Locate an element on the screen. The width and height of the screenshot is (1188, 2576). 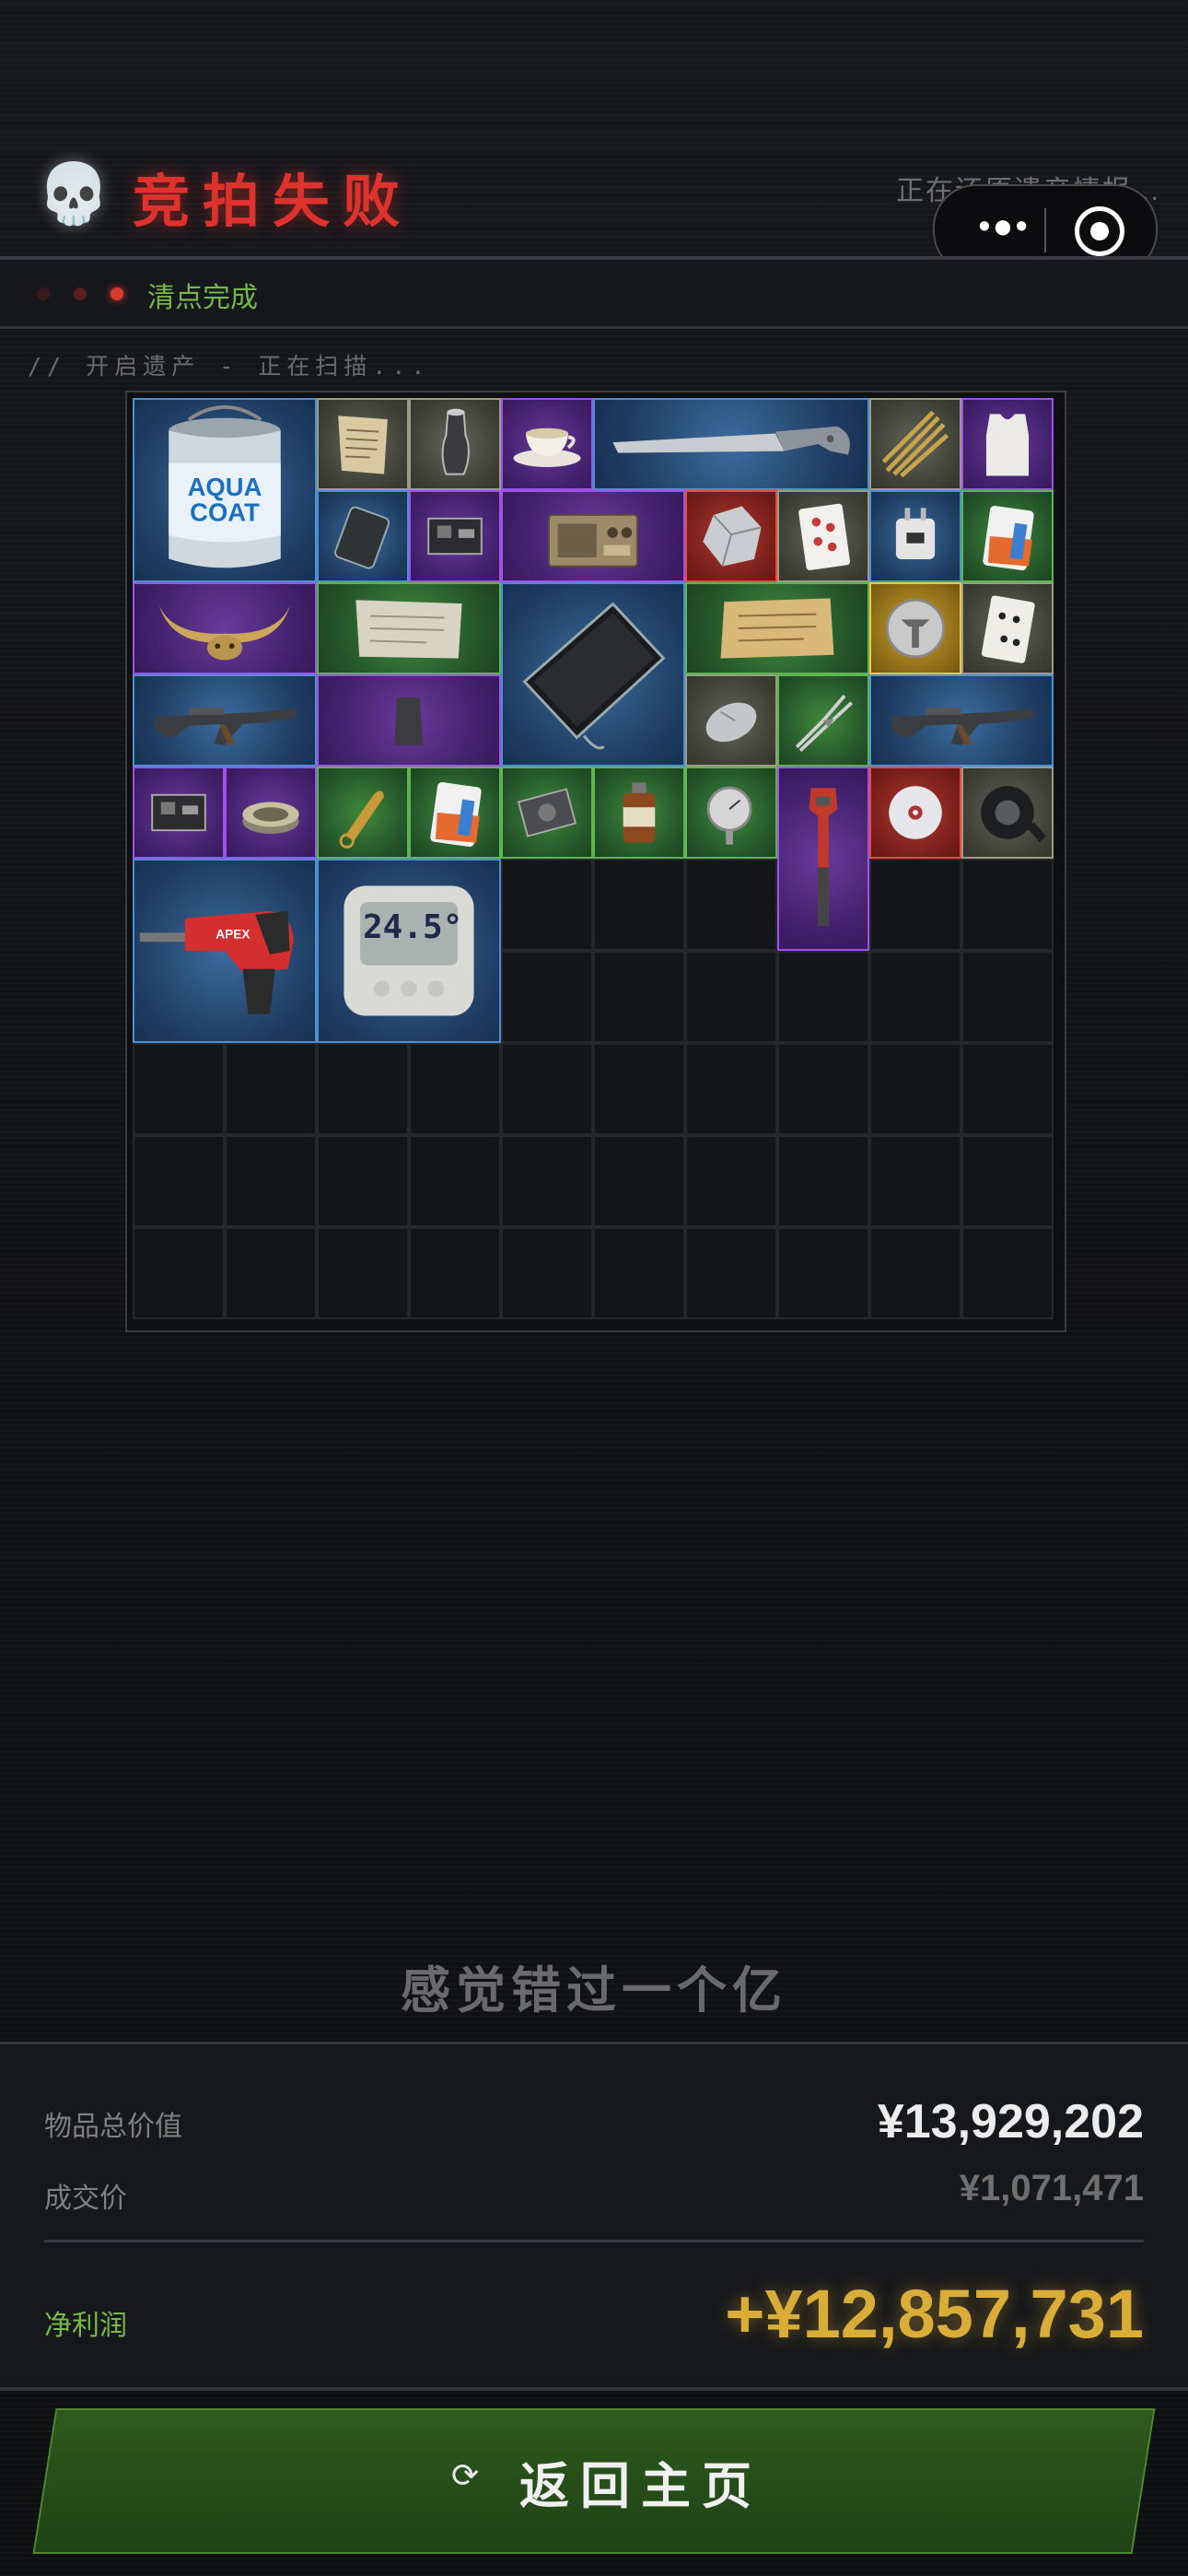
pipe-wrench-icon is located at coordinates (823, 857).